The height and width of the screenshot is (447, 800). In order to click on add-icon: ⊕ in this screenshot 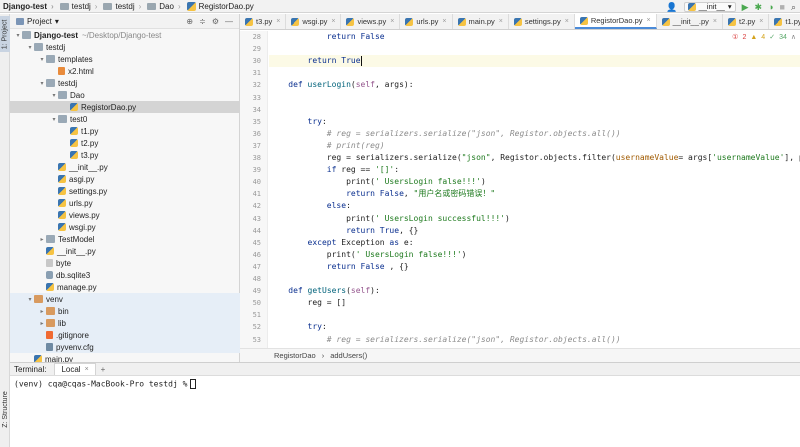, I will do `click(189, 21)`.